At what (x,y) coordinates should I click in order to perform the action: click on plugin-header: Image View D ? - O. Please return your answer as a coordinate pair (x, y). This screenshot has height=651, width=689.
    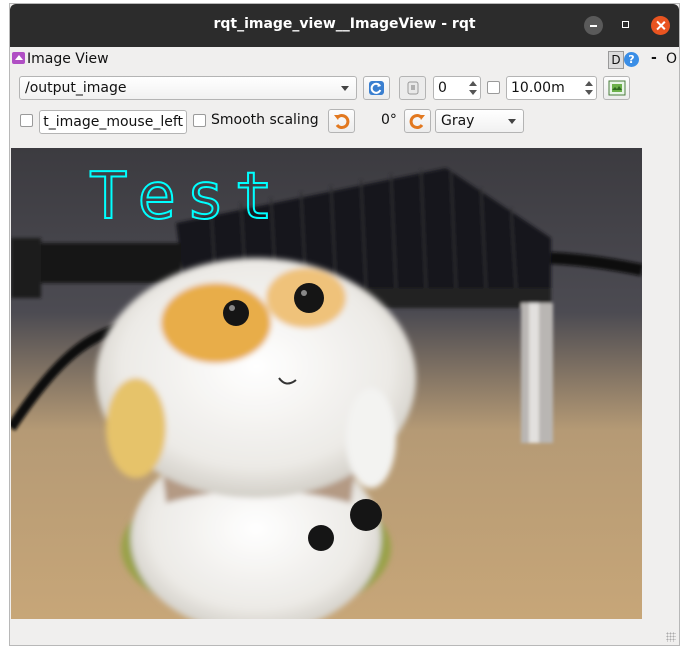
    Looking at the image, I should click on (344, 60).